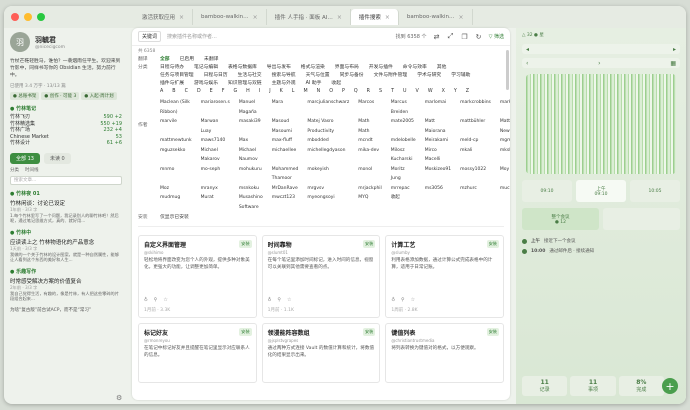  What do you see at coordinates (279, 68) in the screenshot?
I see `filter-option: 导出与发布` at bounding box center [279, 68].